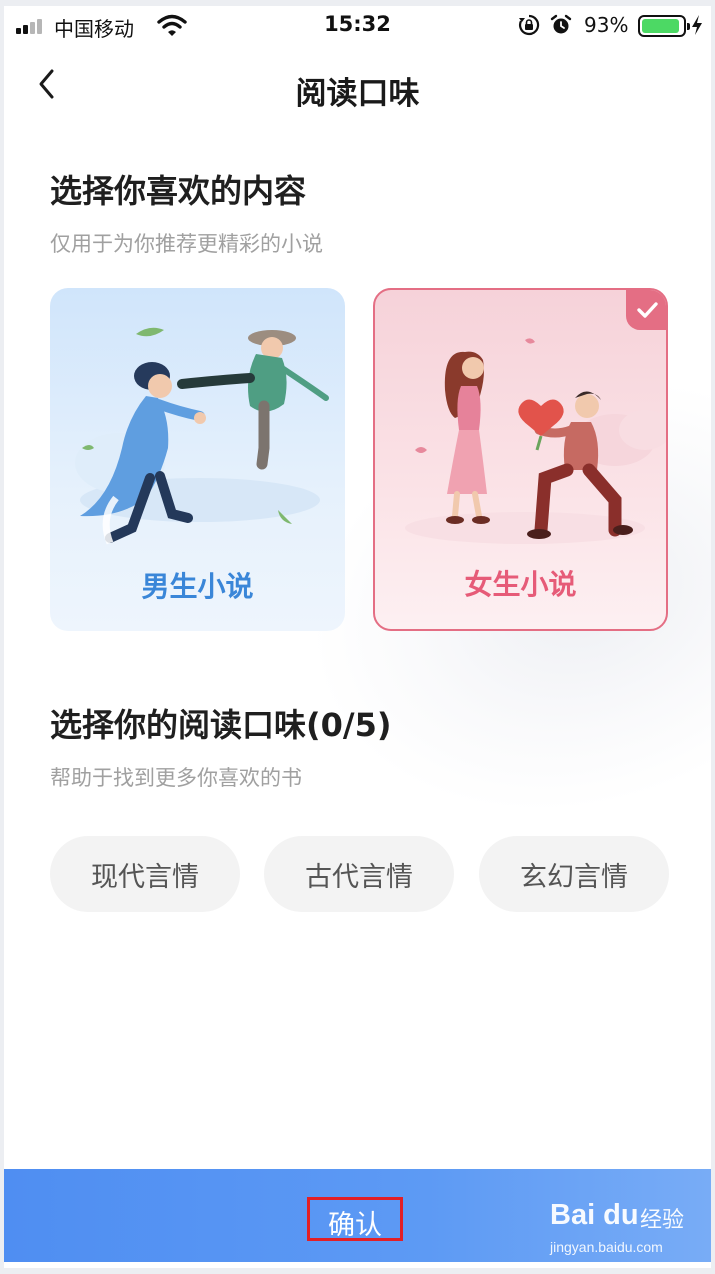  What do you see at coordinates (197, 459) in the screenshot?
I see `male-novel-card: 男生小说` at bounding box center [197, 459].